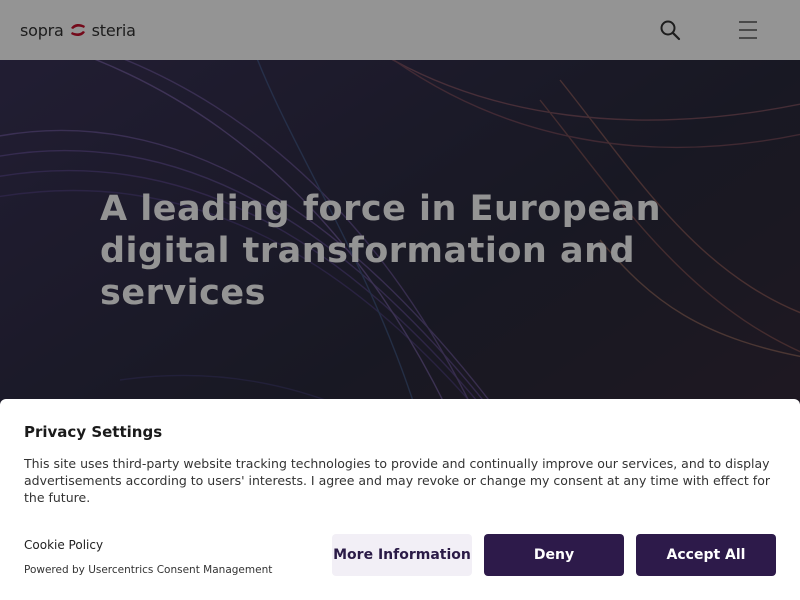  What do you see at coordinates (706, 555) in the screenshot?
I see `accept-all-button: Accept All` at bounding box center [706, 555].